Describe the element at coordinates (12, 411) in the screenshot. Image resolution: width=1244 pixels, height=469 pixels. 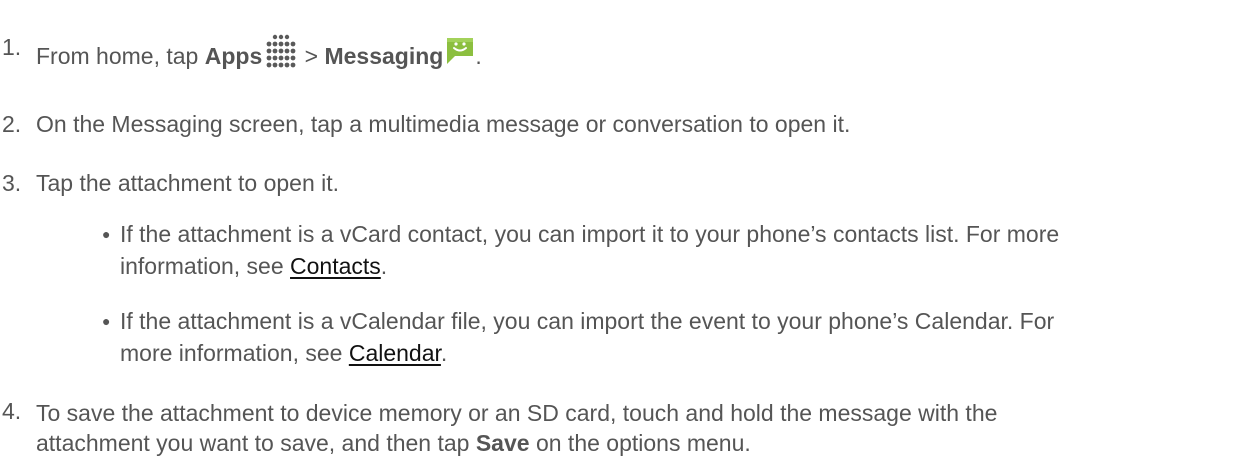
I see `step-4-number: 4.` at that location.